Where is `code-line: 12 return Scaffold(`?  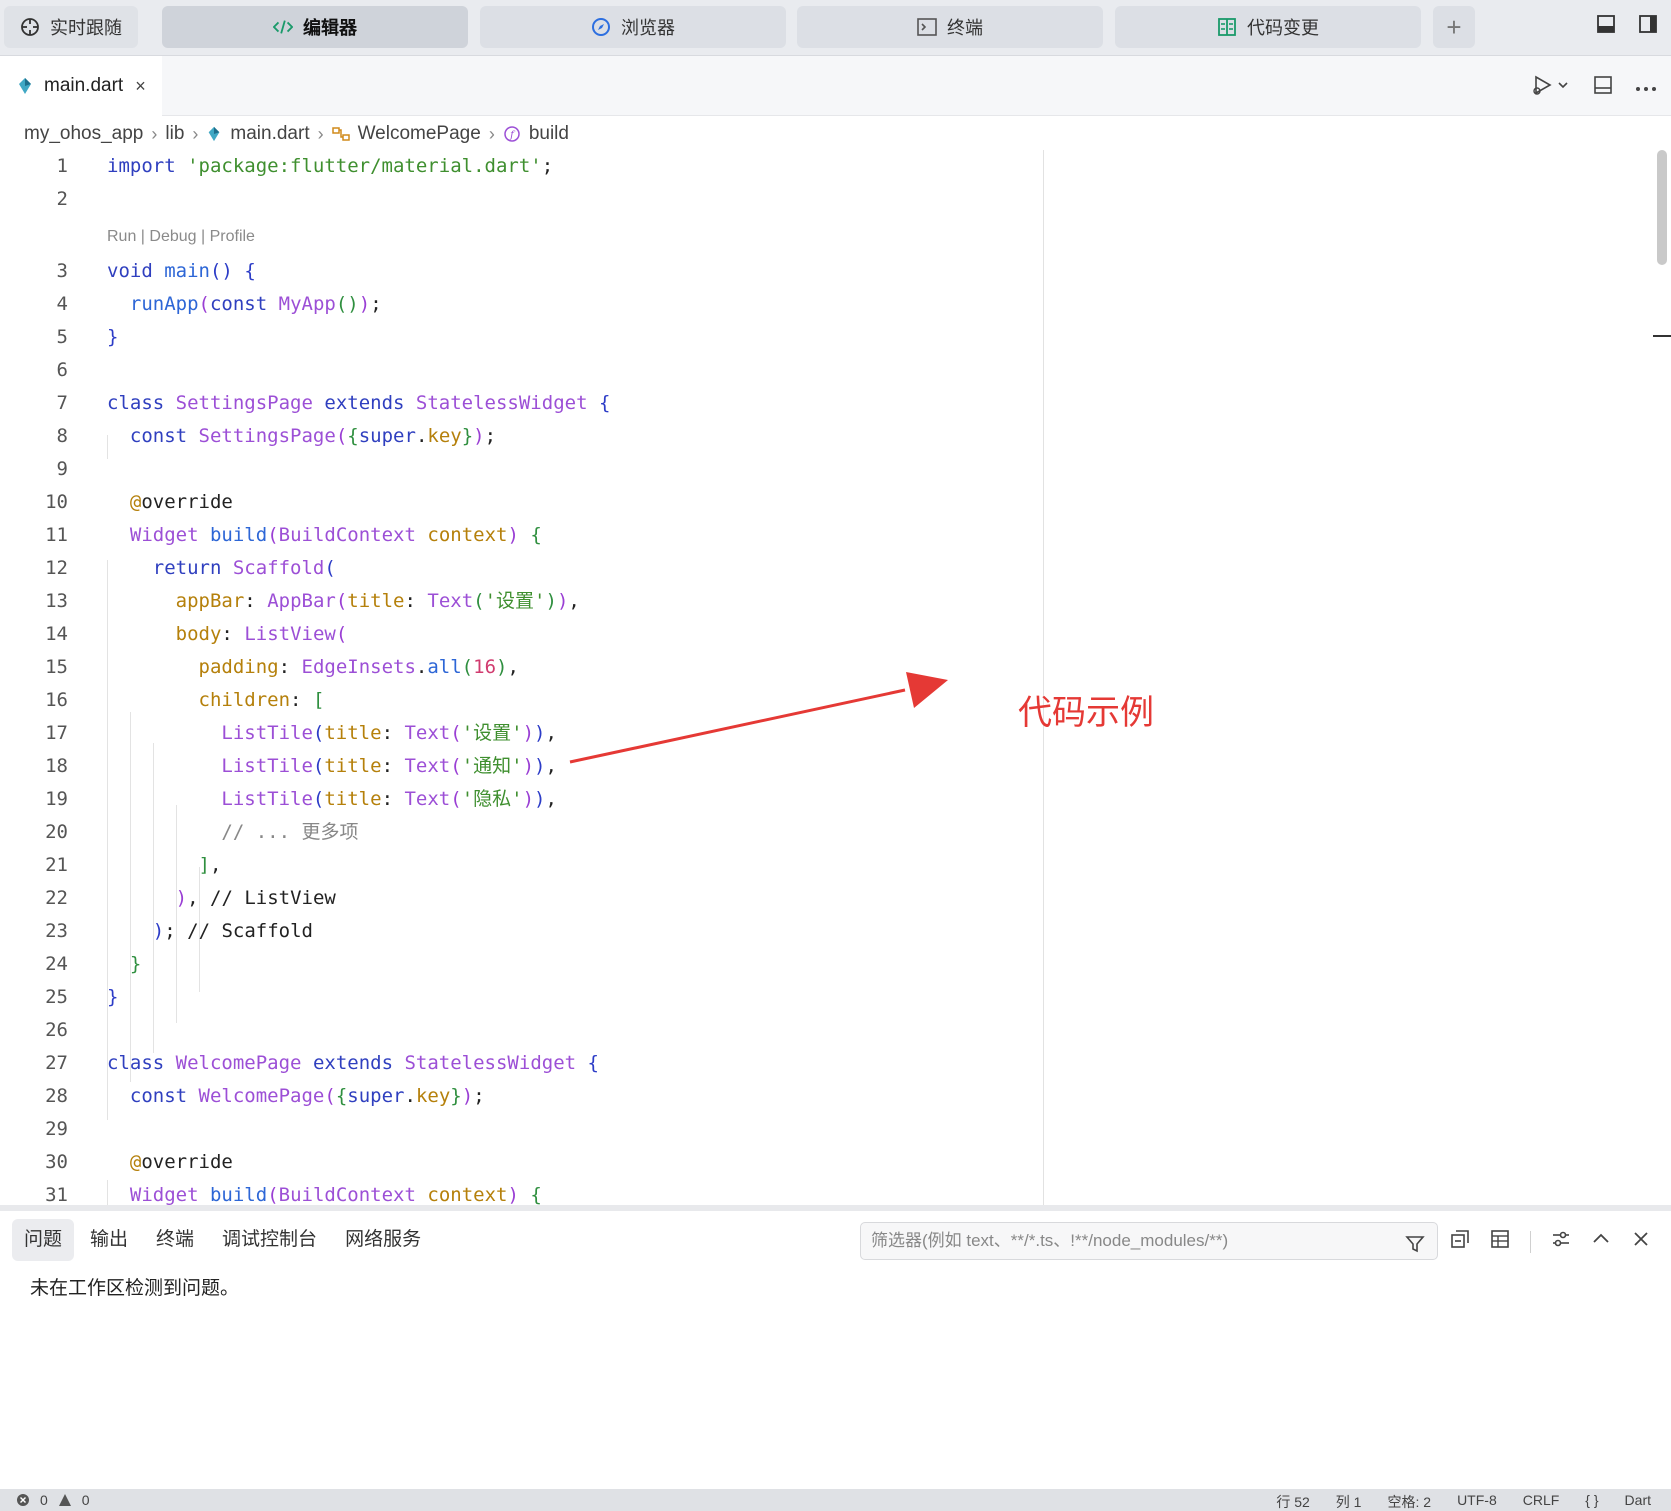
code-line: 12 return Scaffold( is located at coordinates (190, 568).